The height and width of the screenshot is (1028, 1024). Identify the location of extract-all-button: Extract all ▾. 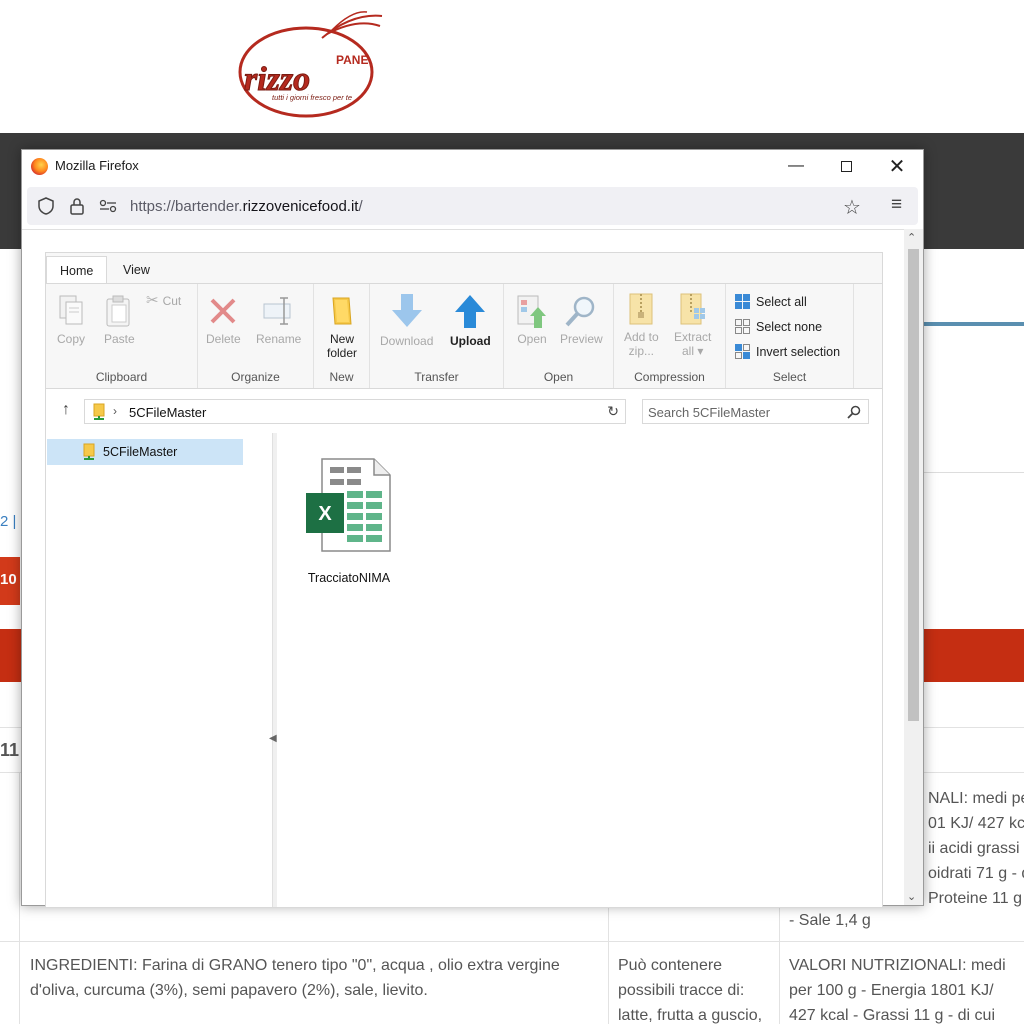
(692, 325).